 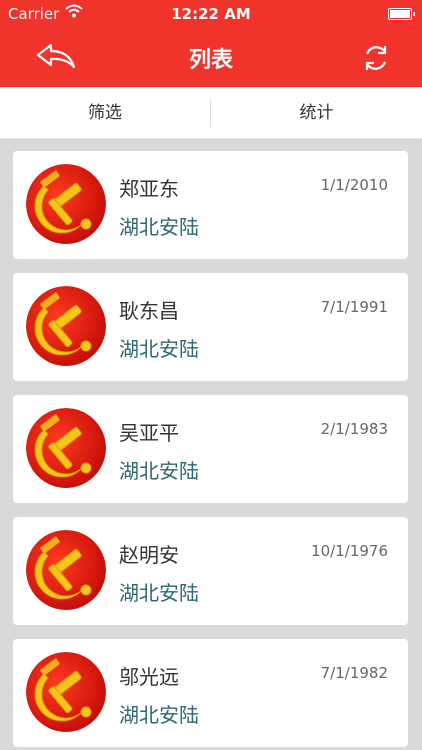 What do you see at coordinates (316, 113) in the screenshot?
I see `tab-statistics: 统计` at bounding box center [316, 113].